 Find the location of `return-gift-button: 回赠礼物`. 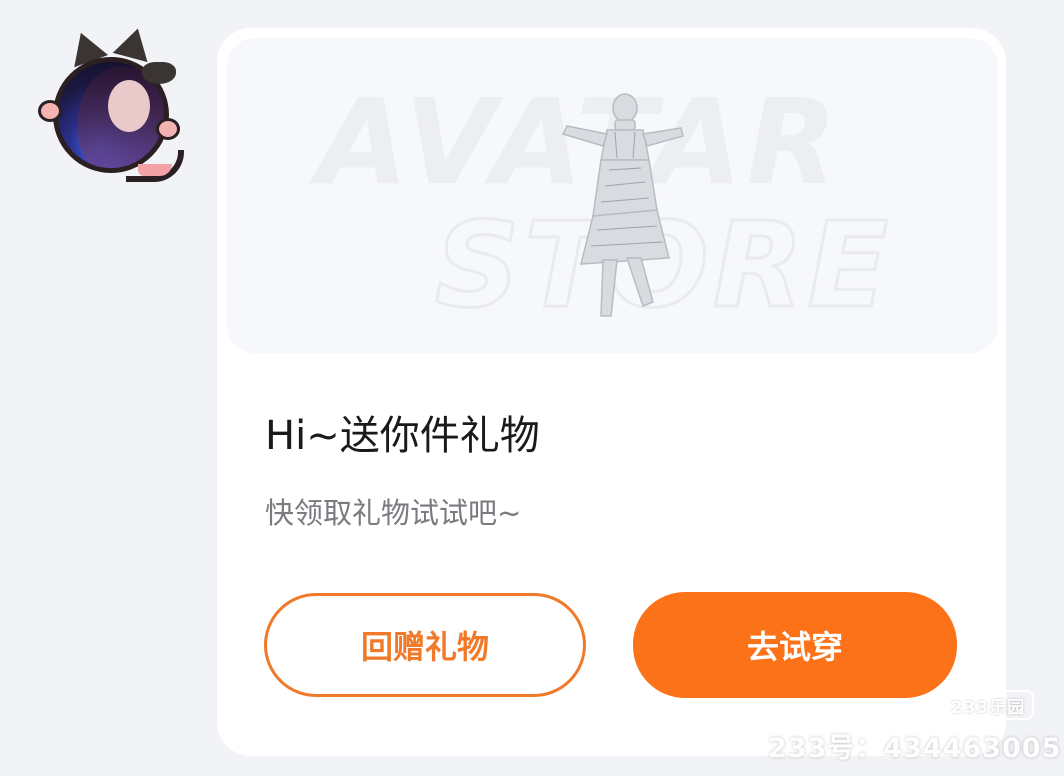

return-gift-button: 回赠礼物 is located at coordinates (425, 645).